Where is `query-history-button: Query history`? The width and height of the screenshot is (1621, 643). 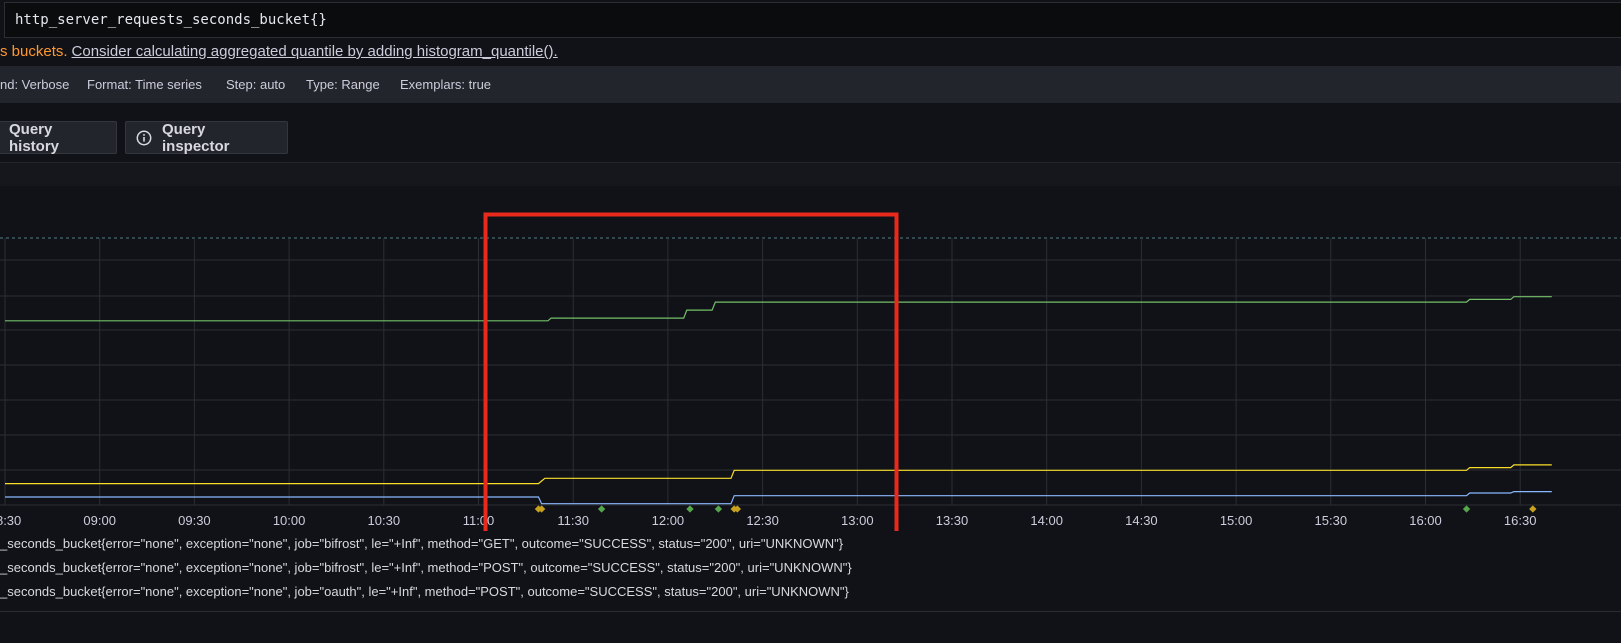 query-history-button: Query history is located at coordinates (58, 137).